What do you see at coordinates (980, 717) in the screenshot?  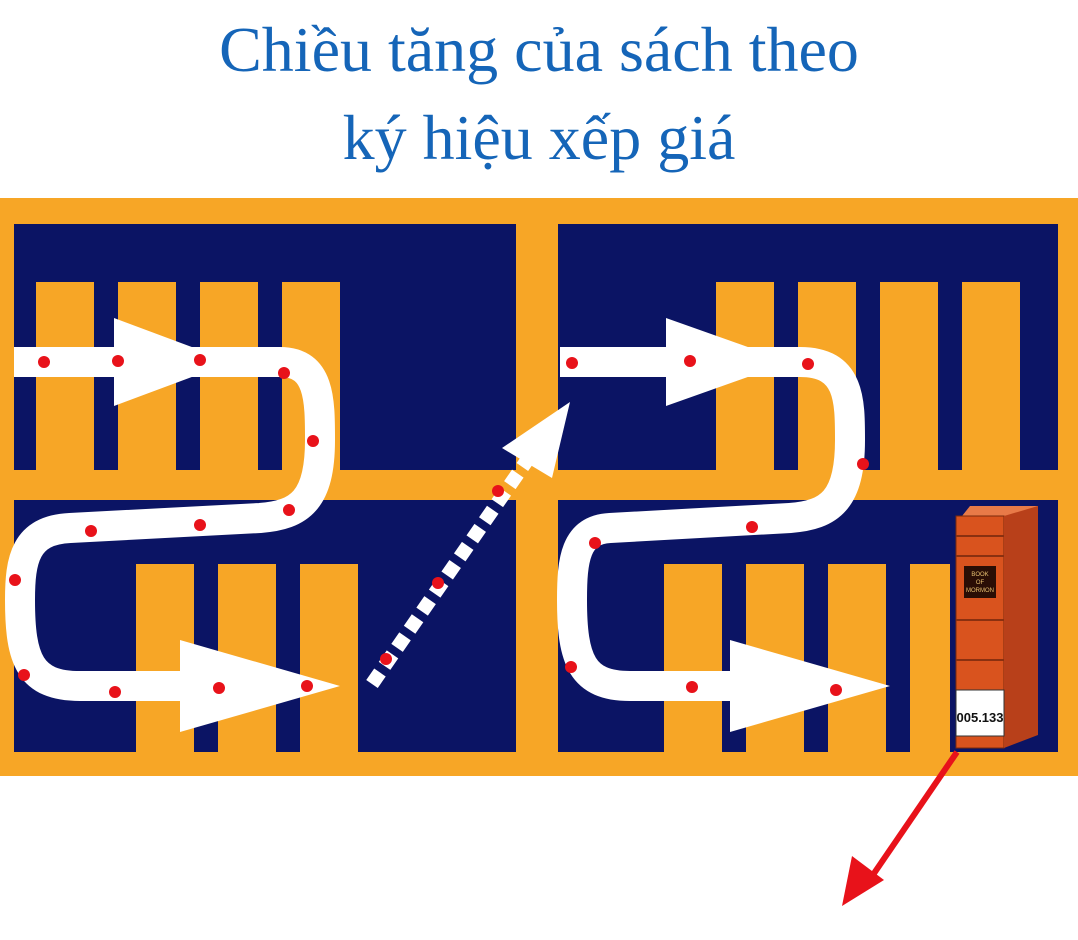 I see `book-call-number: 005.133` at bounding box center [980, 717].